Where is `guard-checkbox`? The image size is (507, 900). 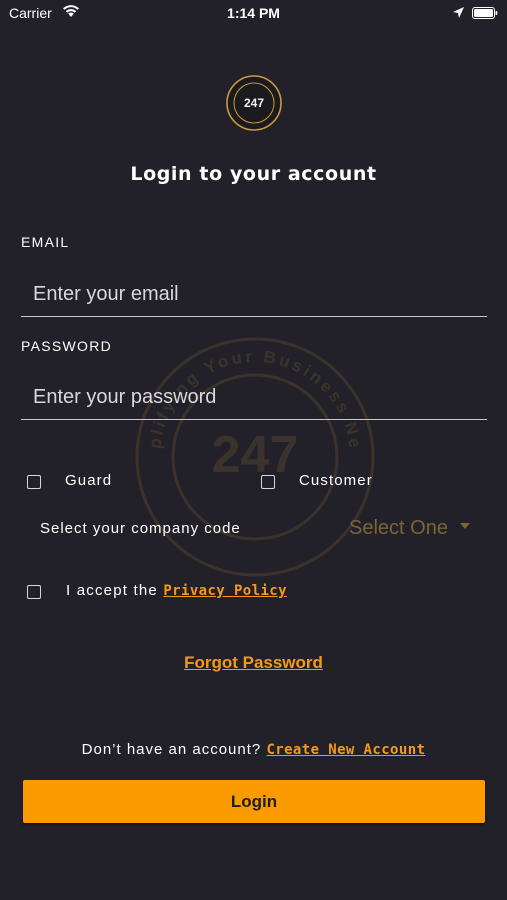
guard-checkbox is located at coordinates (34, 482).